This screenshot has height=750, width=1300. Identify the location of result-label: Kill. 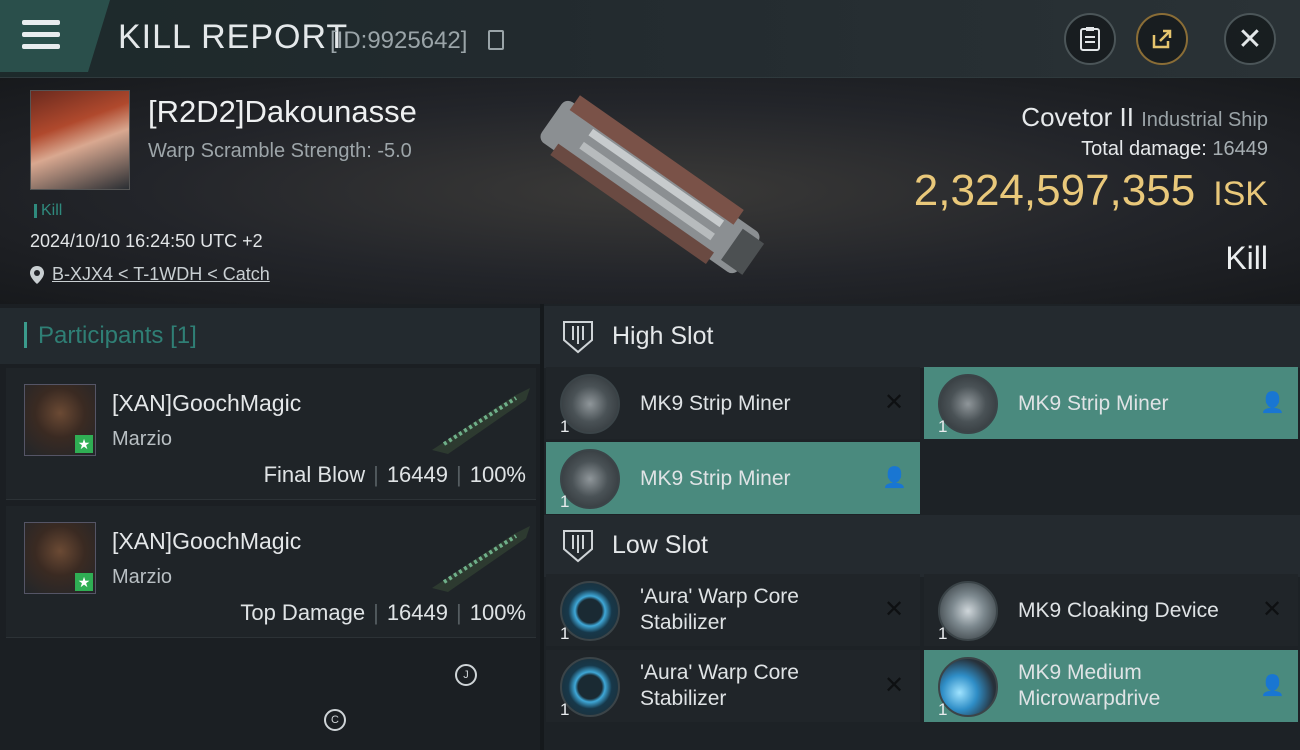
(1246, 258).